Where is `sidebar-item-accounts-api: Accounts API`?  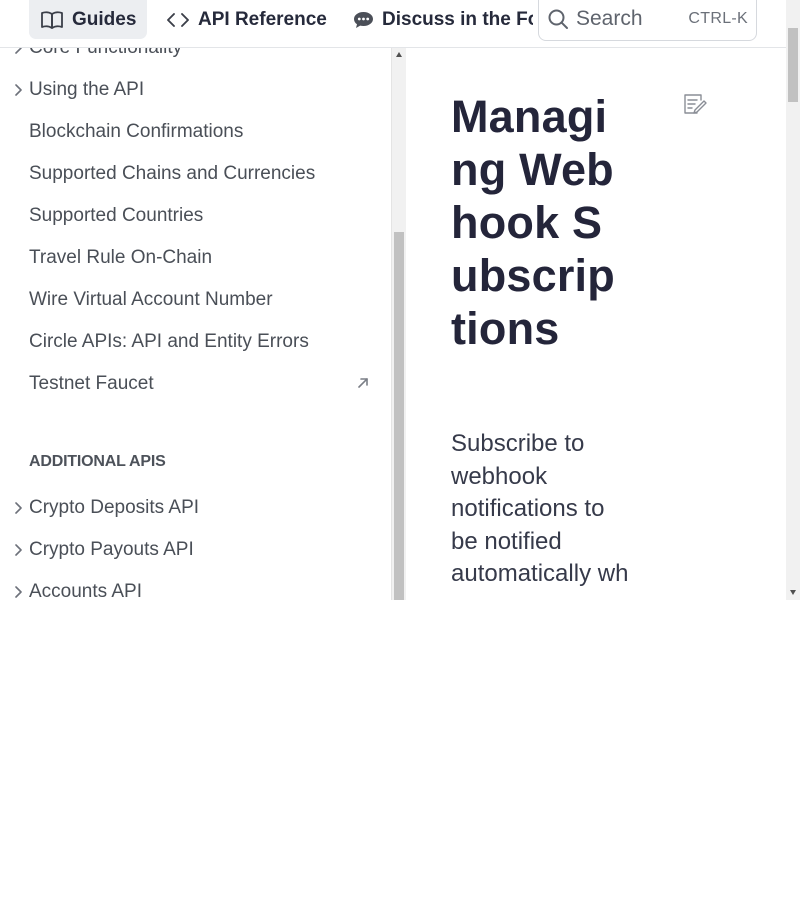 sidebar-item-accounts-api: Accounts API is located at coordinates (190, 587).